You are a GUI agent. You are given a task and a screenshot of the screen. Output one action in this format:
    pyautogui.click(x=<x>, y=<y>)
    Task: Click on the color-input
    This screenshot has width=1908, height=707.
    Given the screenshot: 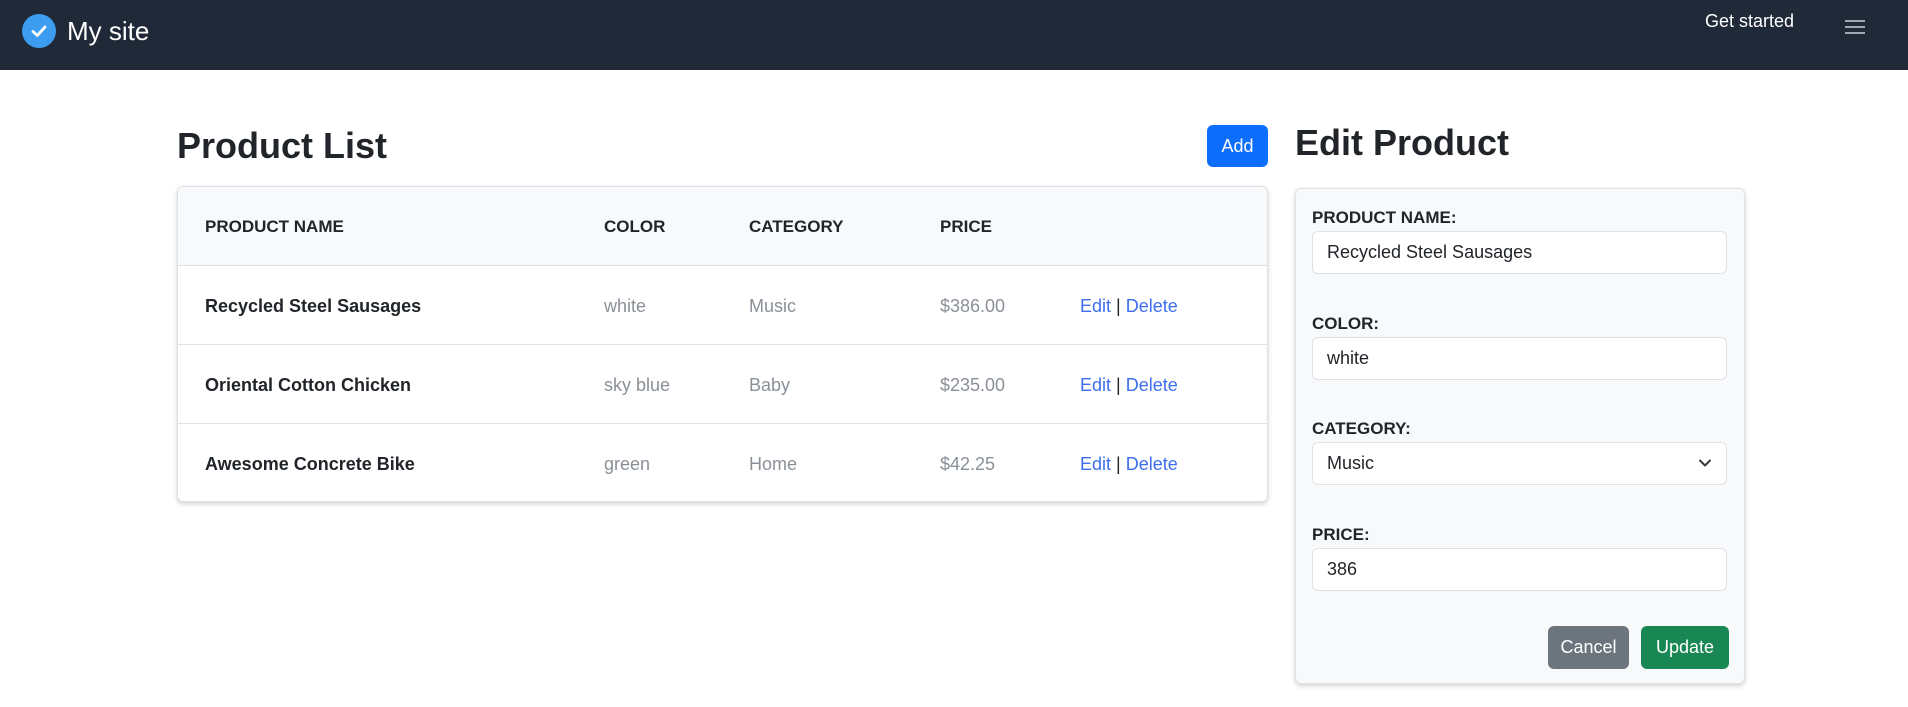 What is the action you would take?
    pyautogui.click(x=1519, y=358)
    